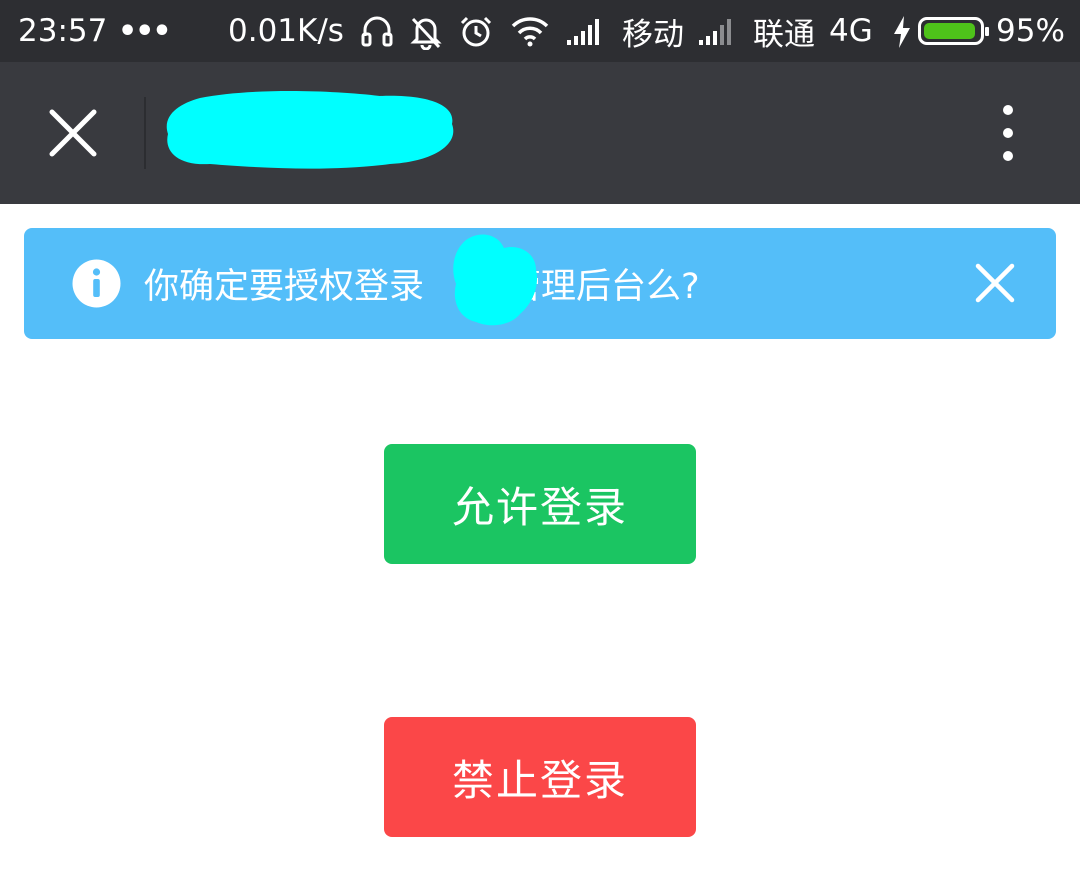 Image resolution: width=1080 pixels, height=883 pixels. Describe the element at coordinates (63, 31) in the screenshot. I see `status-time: 23:57` at that location.